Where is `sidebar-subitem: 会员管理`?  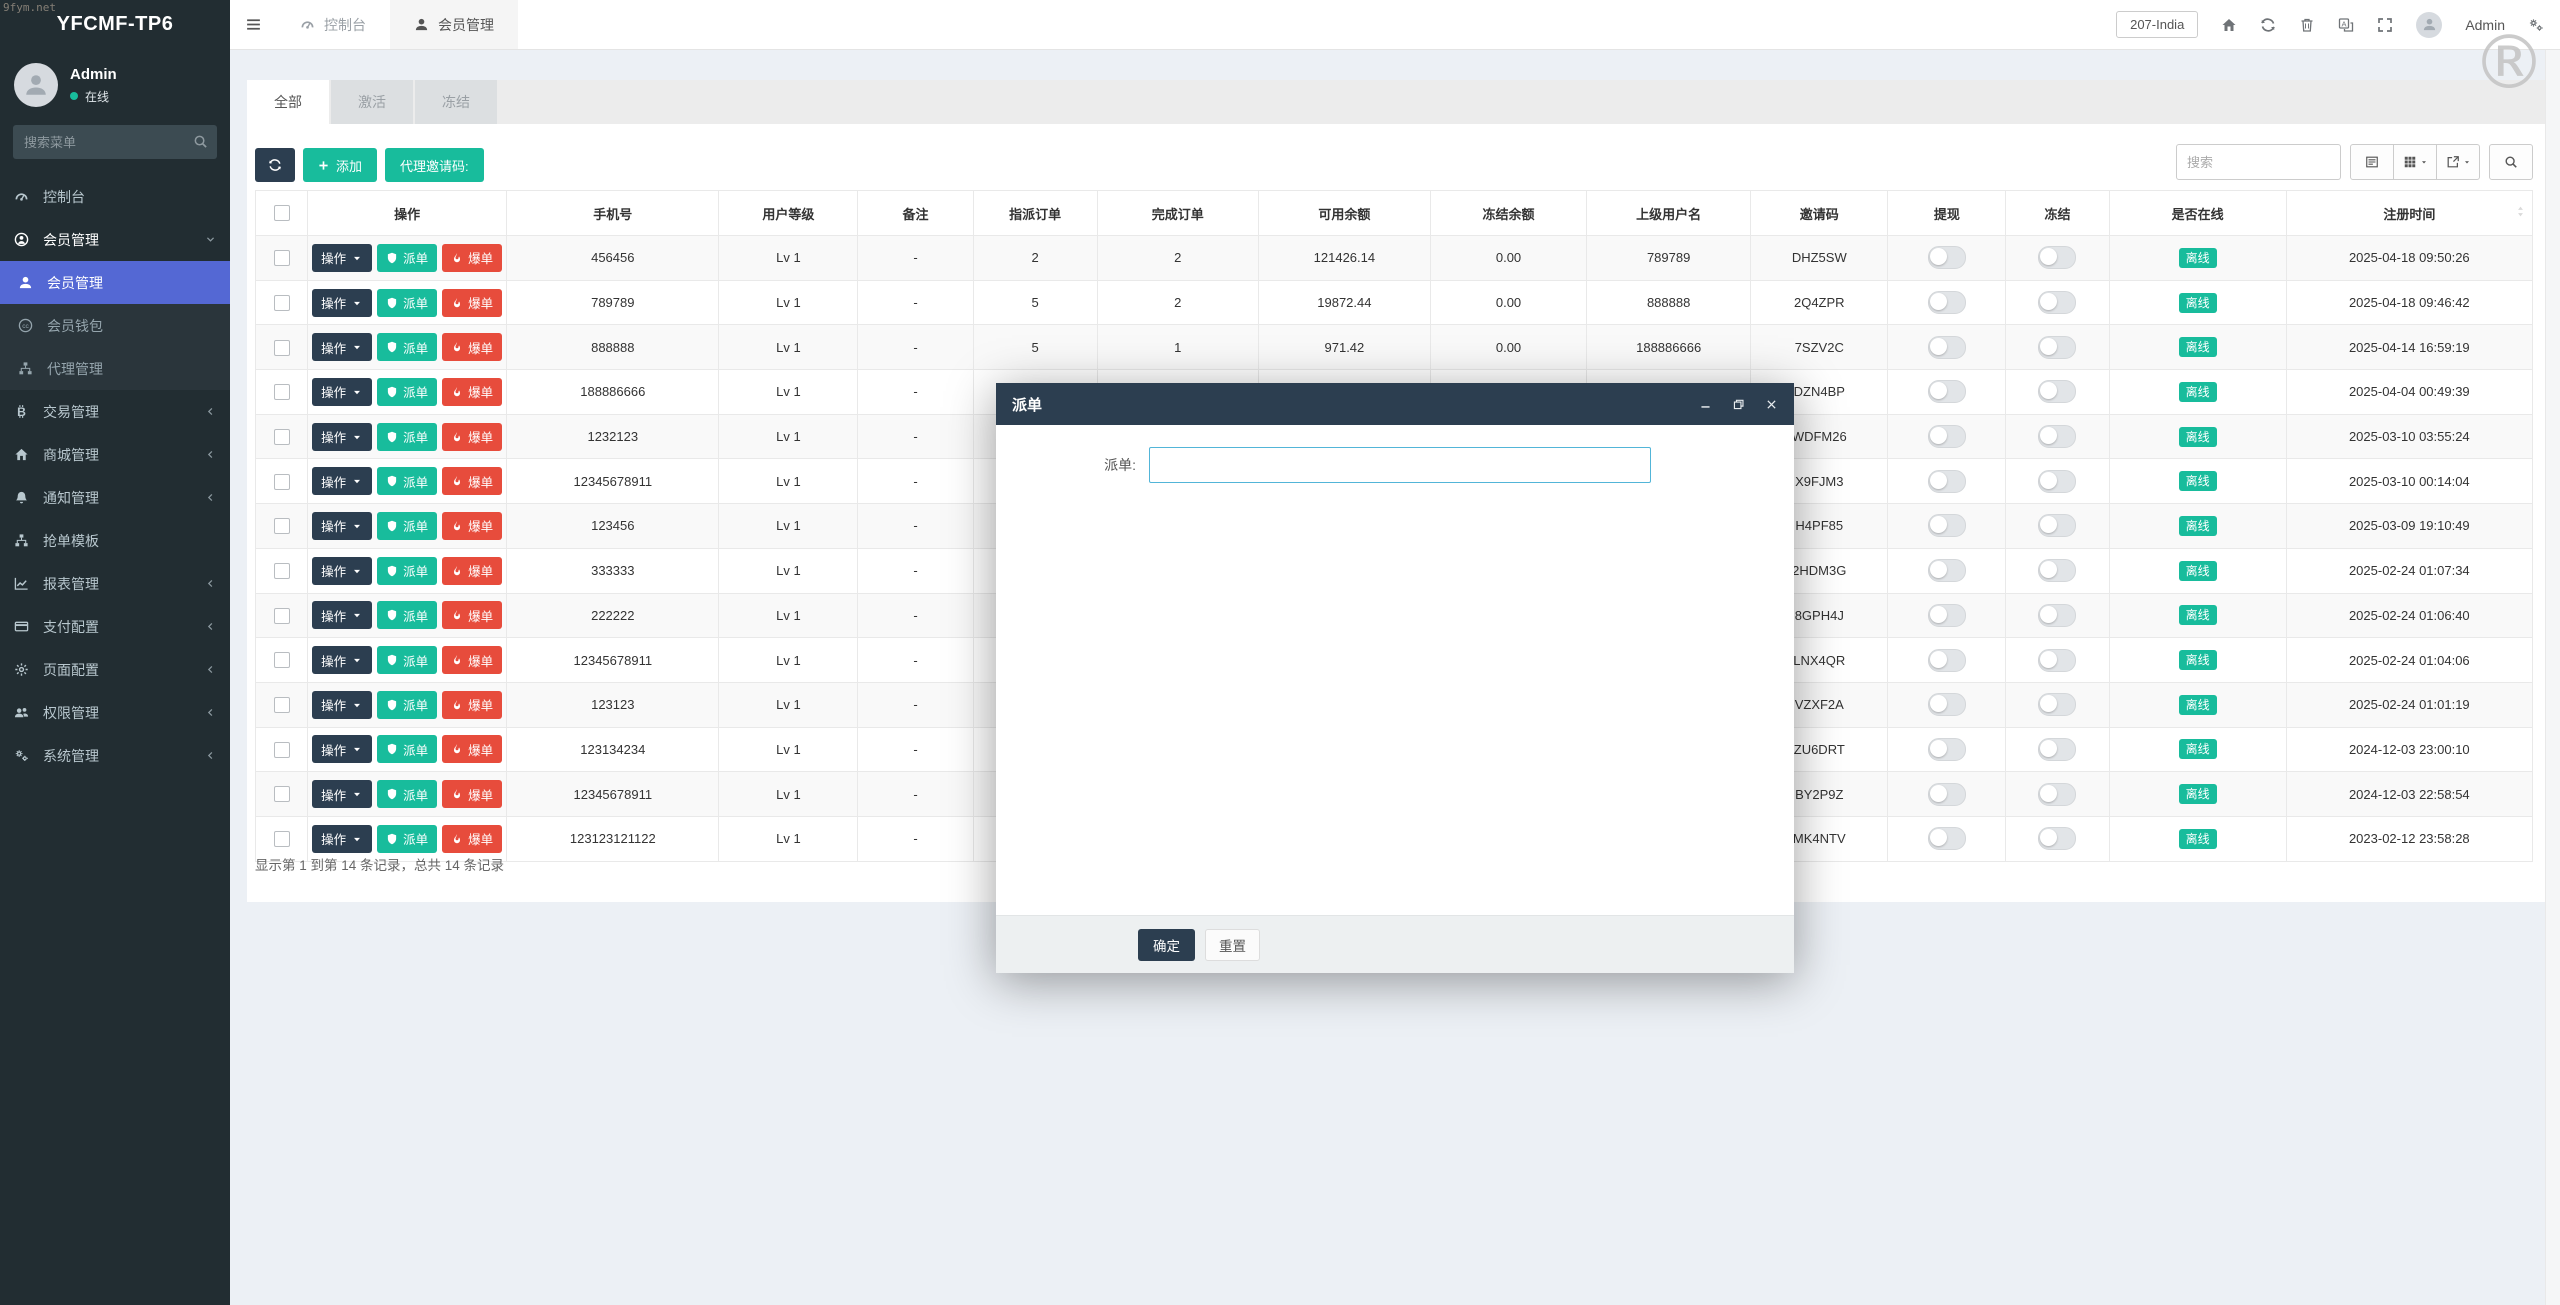 sidebar-subitem: 会员管理 is located at coordinates (115, 282).